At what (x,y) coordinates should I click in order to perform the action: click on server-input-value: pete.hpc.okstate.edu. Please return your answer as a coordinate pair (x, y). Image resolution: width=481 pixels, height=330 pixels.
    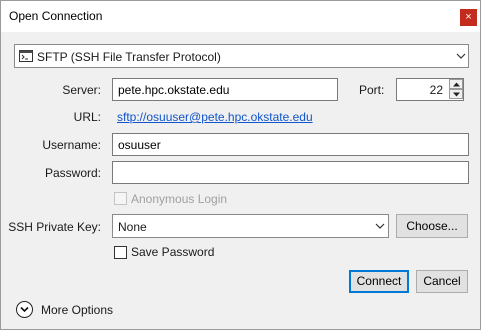
    Looking at the image, I should click on (174, 90).